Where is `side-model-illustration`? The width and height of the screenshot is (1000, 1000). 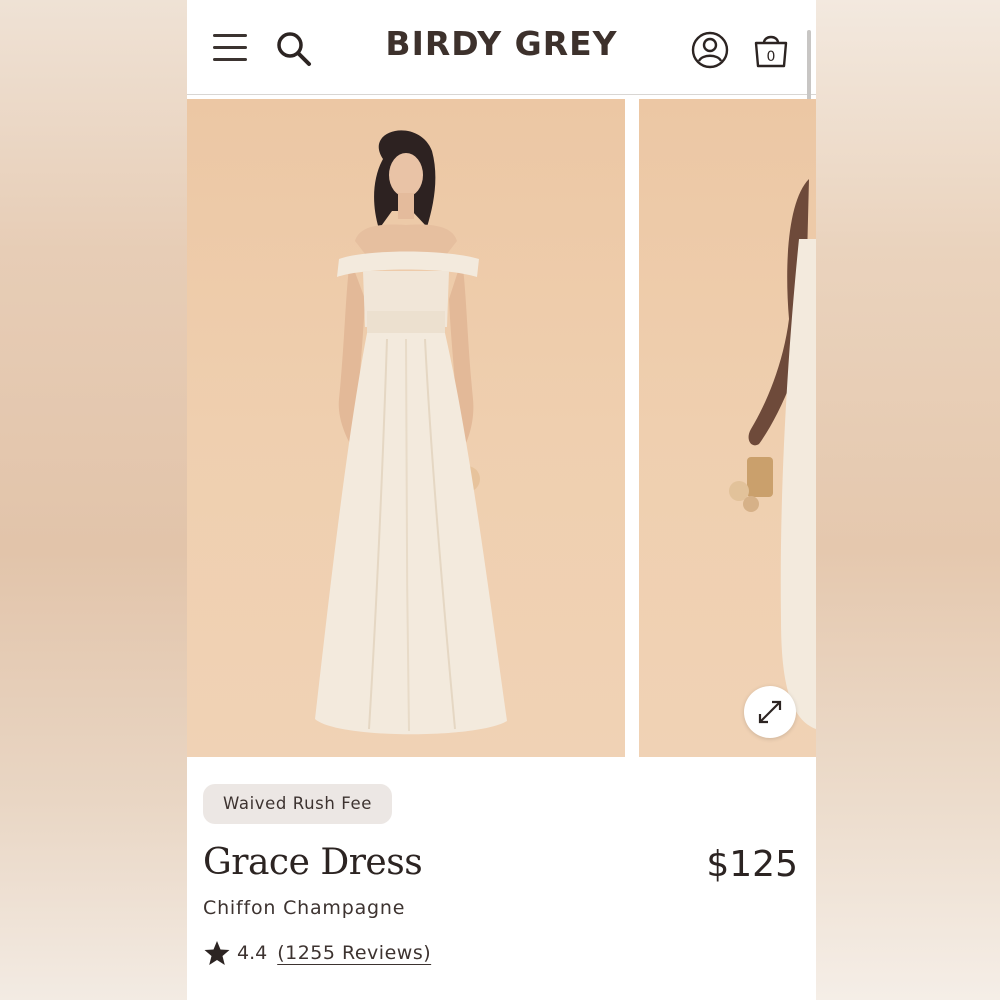
side-model-illustration is located at coordinates (772, 454).